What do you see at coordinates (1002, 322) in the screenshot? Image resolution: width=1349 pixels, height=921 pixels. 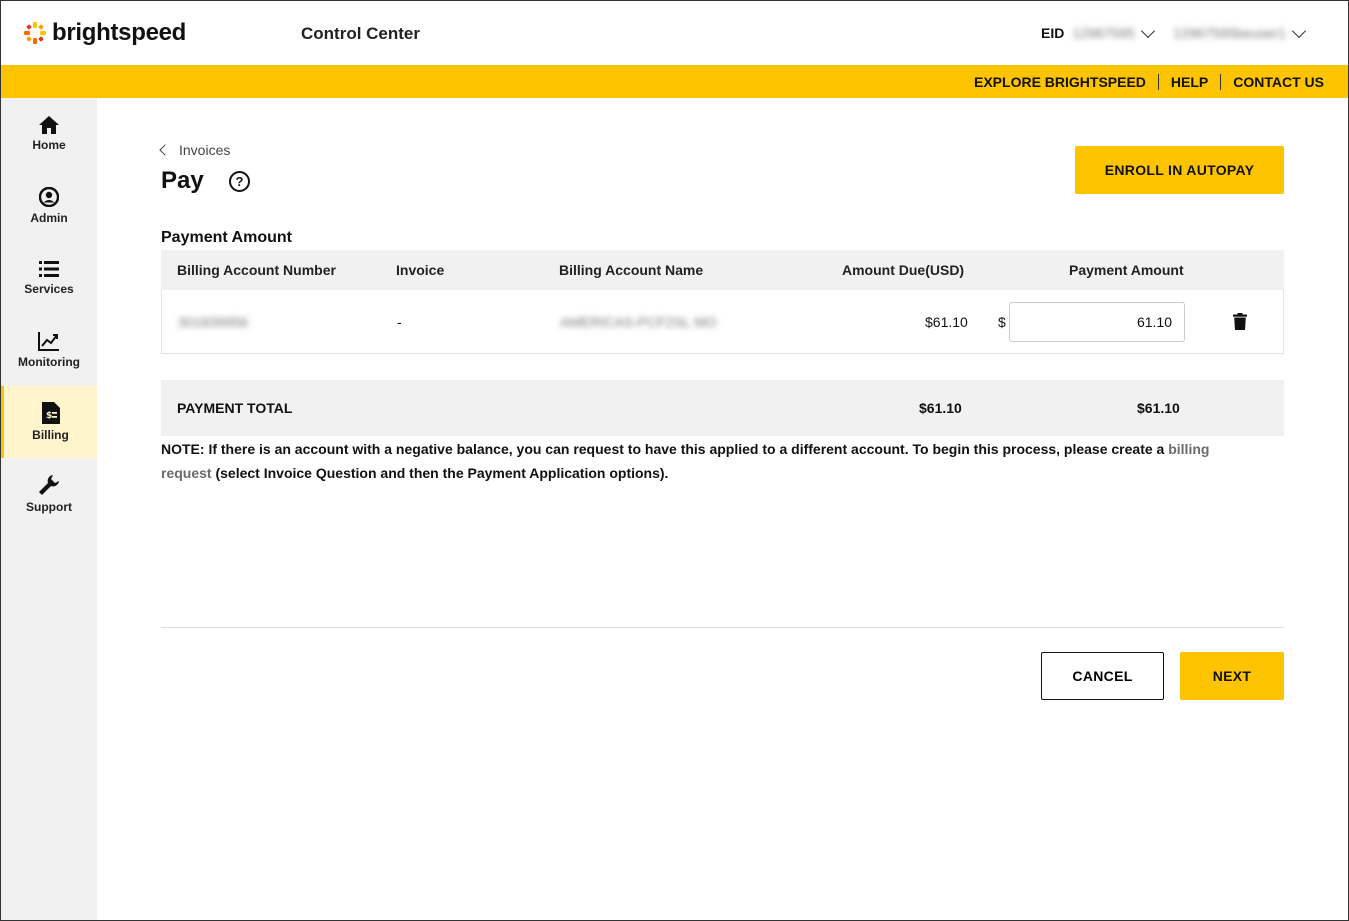 I see `currency-symbol: $` at bounding box center [1002, 322].